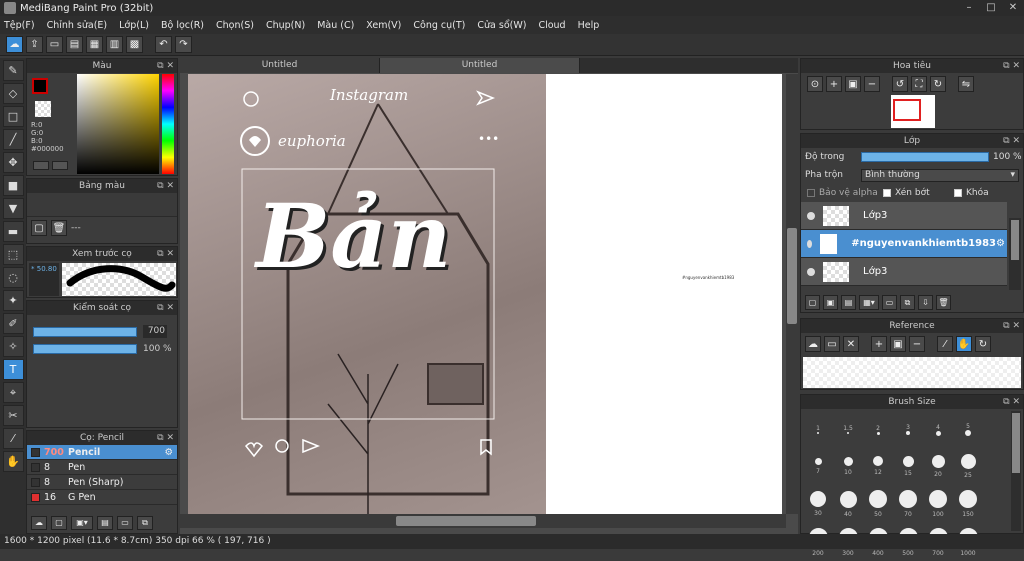 This screenshot has width=1024, height=561. What do you see at coordinates (54, 44) in the screenshot?
I see `comment-icon: ▭` at bounding box center [54, 44].